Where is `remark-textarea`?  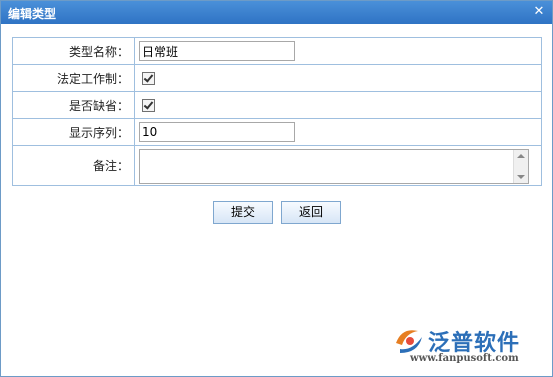 remark-textarea is located at coordinates (334, 166).